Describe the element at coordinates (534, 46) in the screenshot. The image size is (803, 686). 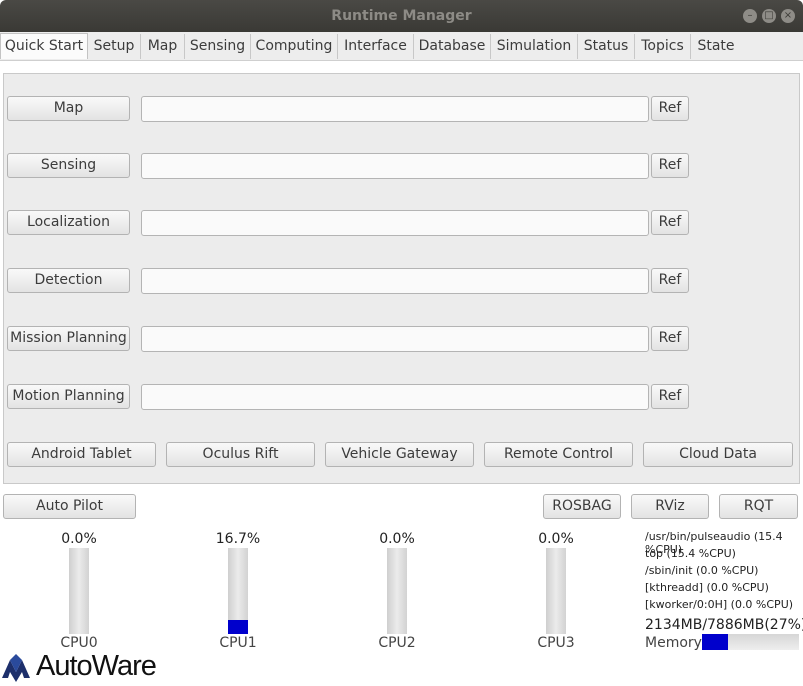
I see `tab-simulation: Simulation` at that location.